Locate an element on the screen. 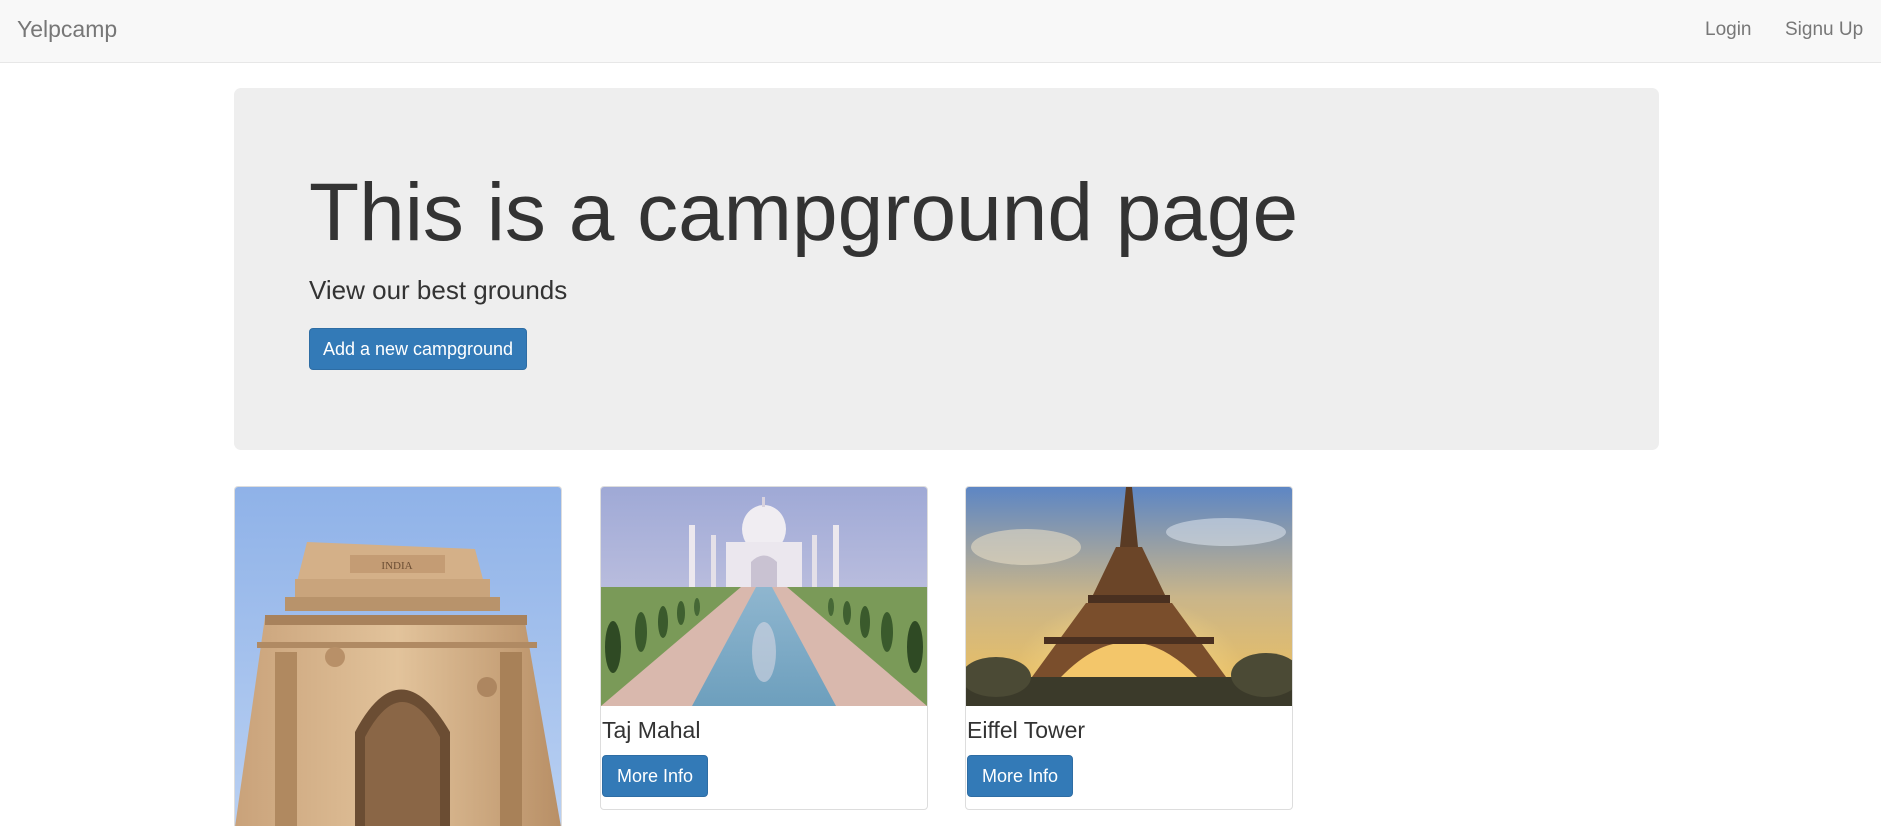 This screenshot has width=1881, height=826. page-subtitle: View our best grounds is located at coordinates (438, 290).